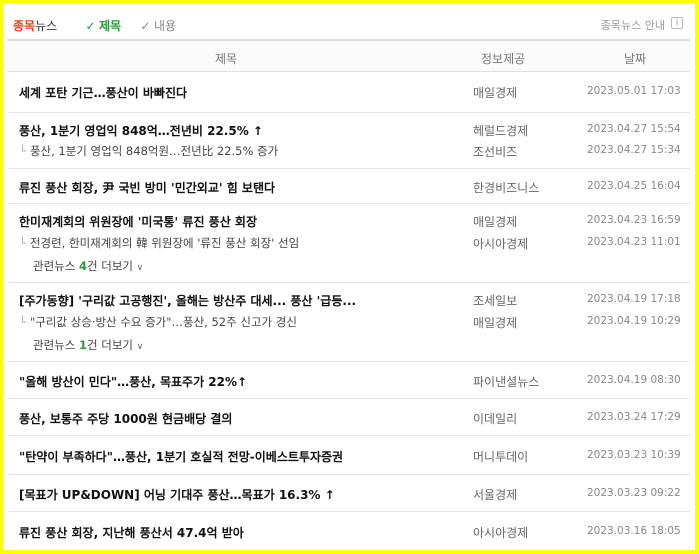 The height and width of the screenshot is (554, 699). Describe the element at coordinates (634, 321) in the screenshot. I see `news-date: 2023.04.19 10:29` at that location.